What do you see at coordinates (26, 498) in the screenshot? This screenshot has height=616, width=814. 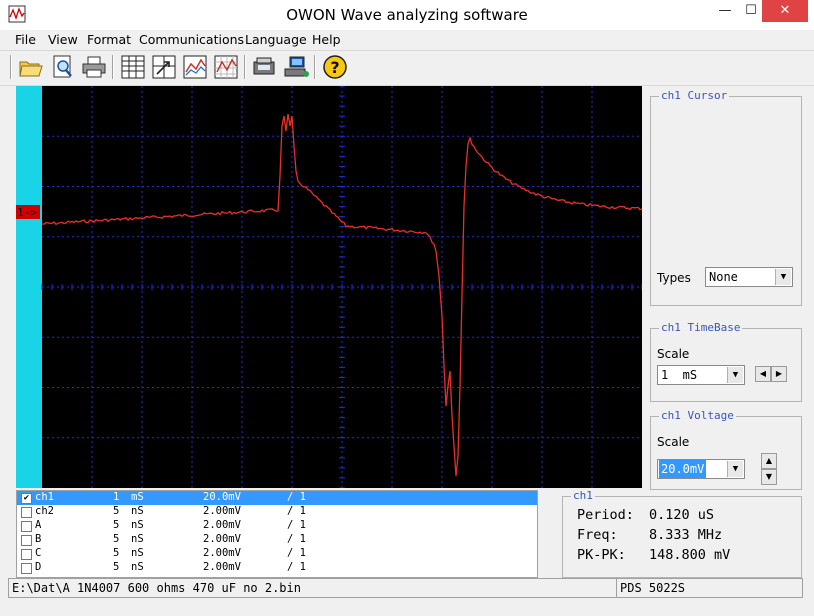 I see `channel-checkbox: ✔` at bounding box center [26, 498].